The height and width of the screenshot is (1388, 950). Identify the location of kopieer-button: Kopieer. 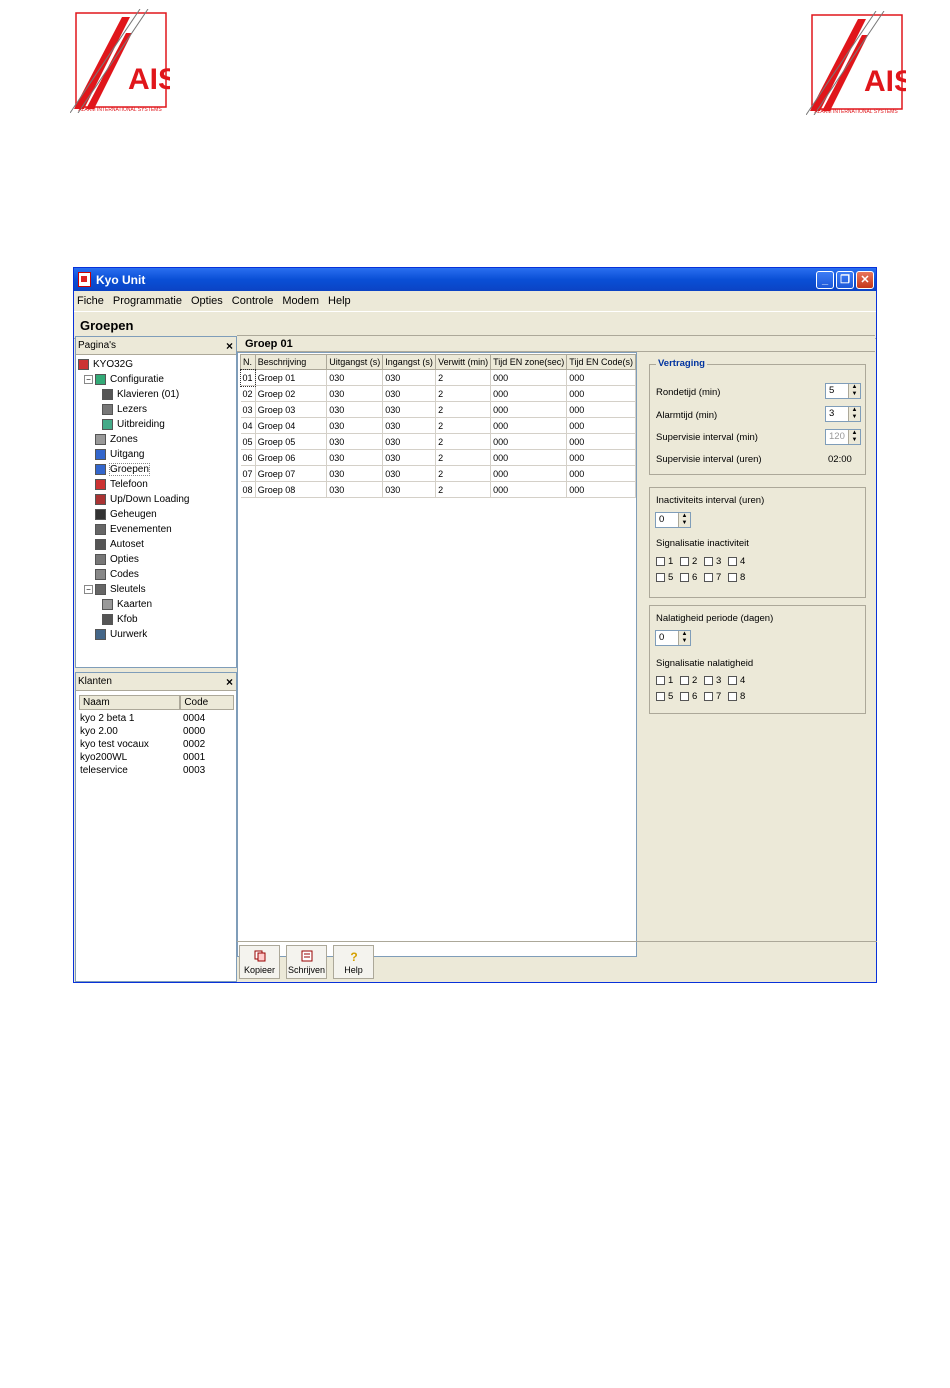
(259, 962).